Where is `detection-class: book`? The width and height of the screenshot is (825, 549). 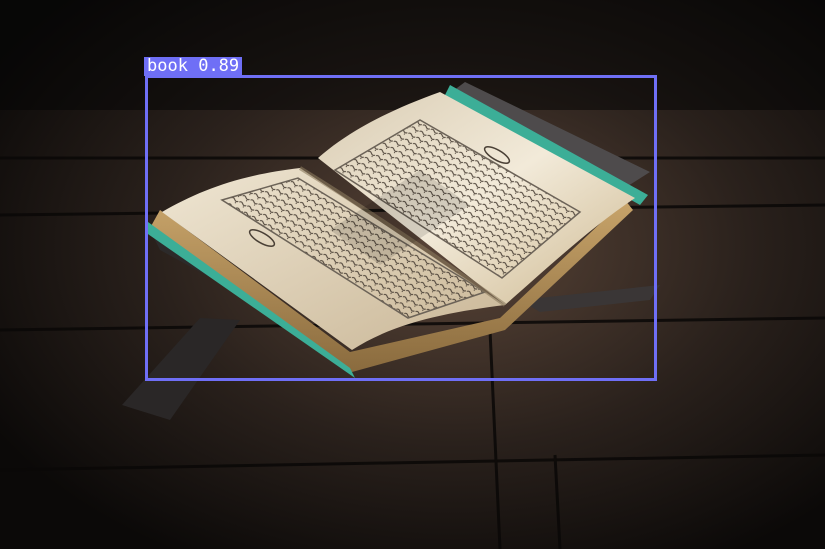
detection-class: book is located at coordinates (167, 66).